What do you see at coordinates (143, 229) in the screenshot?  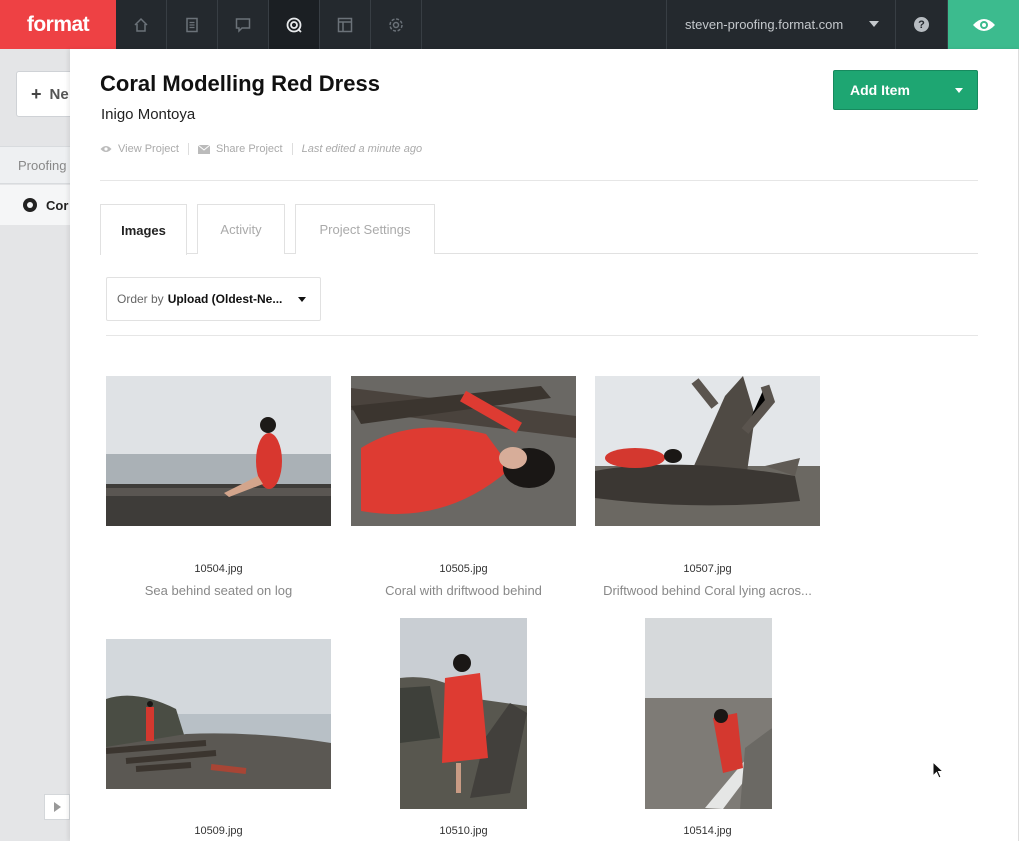 I see `tab-images: Images` at bounding box center [143, 229].